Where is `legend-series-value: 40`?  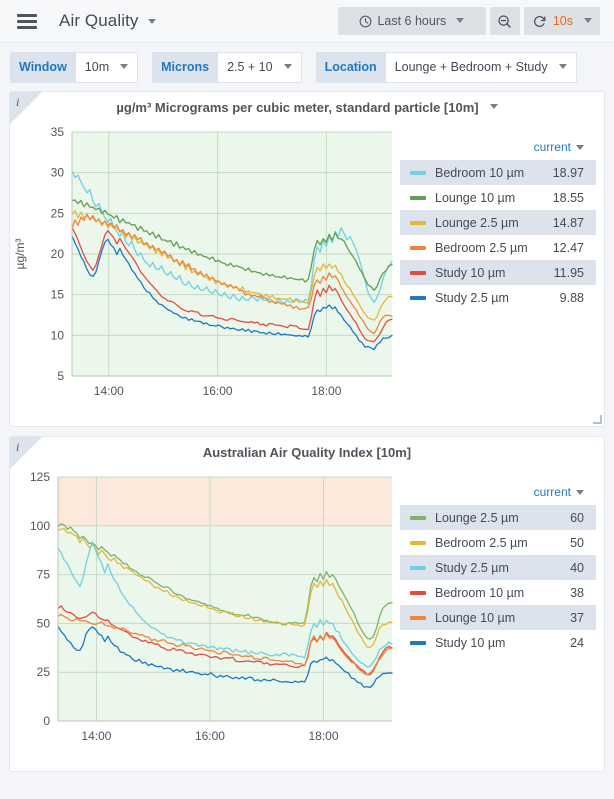 legend-series-value: 40 is located at coordinates (577, 567).